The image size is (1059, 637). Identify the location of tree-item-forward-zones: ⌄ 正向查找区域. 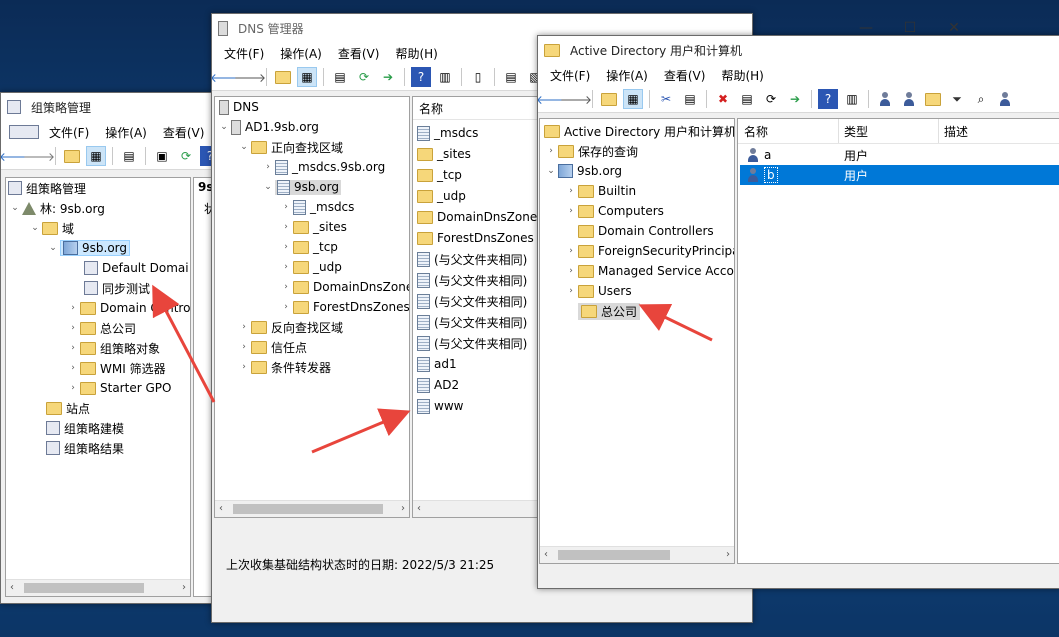
(290, 147).